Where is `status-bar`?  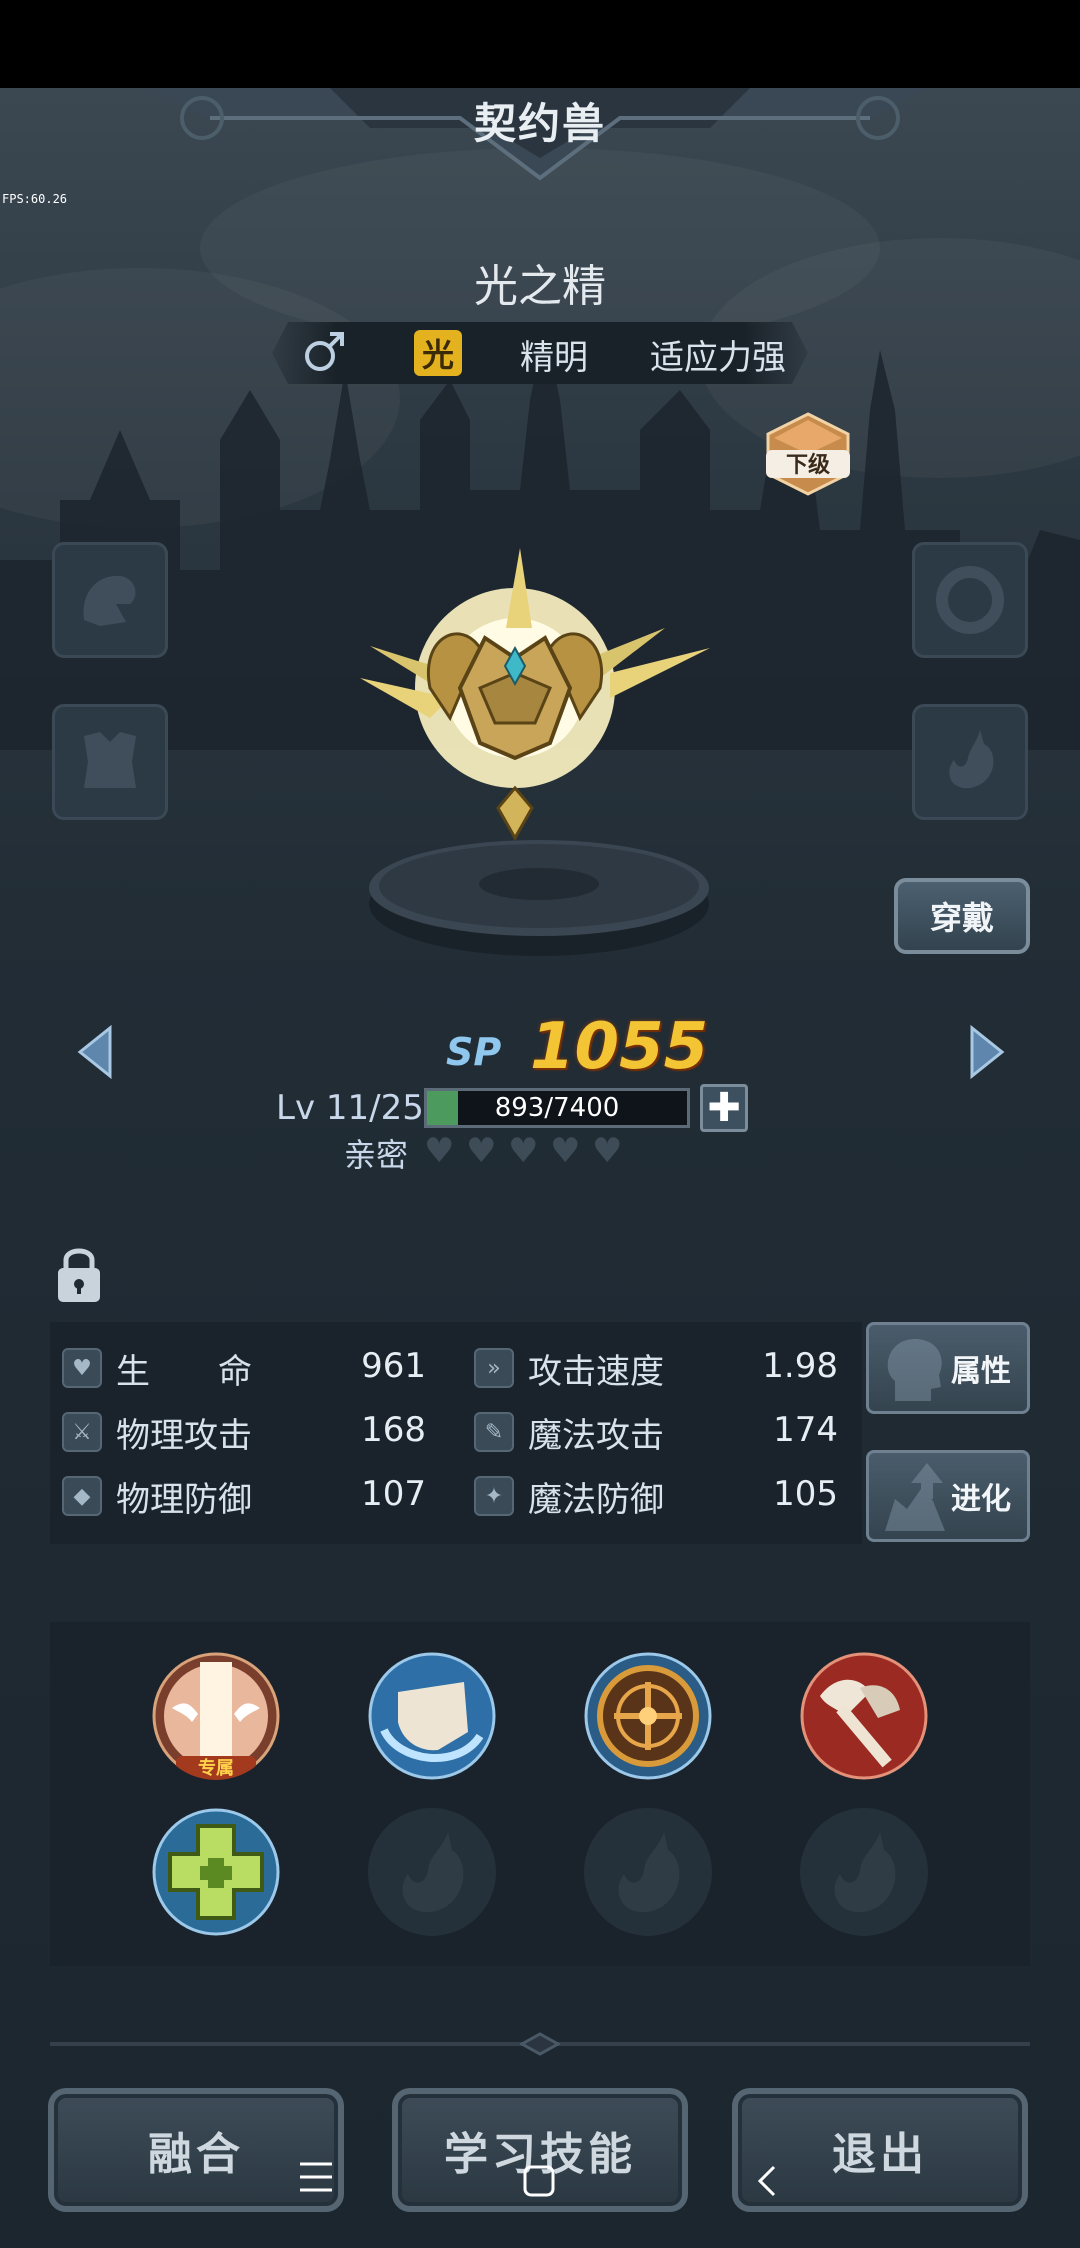 status-bar is located at coordinates (540, 44).